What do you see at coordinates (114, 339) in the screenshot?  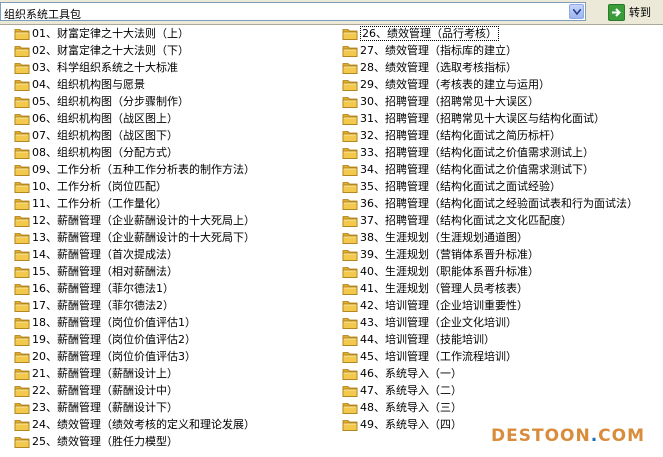 I see `folder-item-label: 19、薪酬管理（岗位价值评估2）` at bounding box center [114, 339].